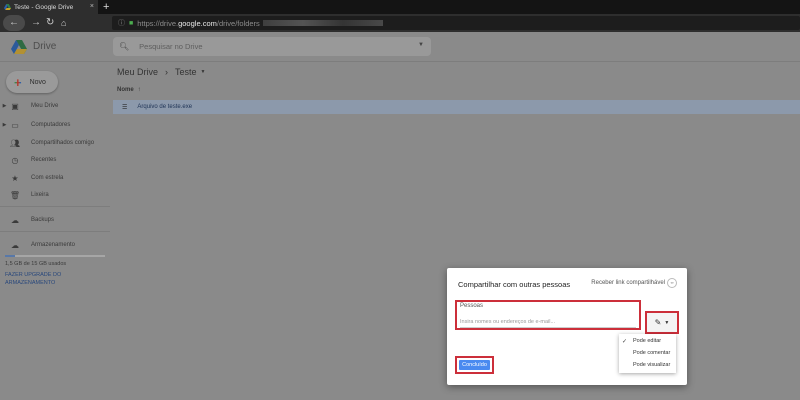 This screenshot has height=400, width=800. Describe the element at coordinates (106, 7) in the screenshot. I see `new-tab-button: +` at that location.